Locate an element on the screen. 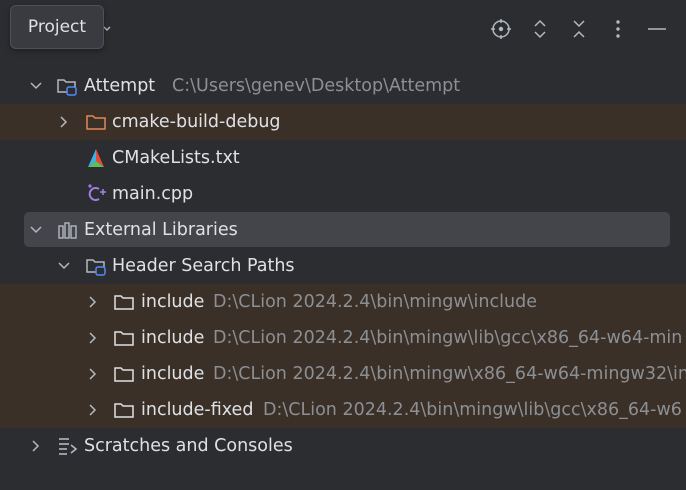  cmake-file-icon is located at coordinates (96, 158).